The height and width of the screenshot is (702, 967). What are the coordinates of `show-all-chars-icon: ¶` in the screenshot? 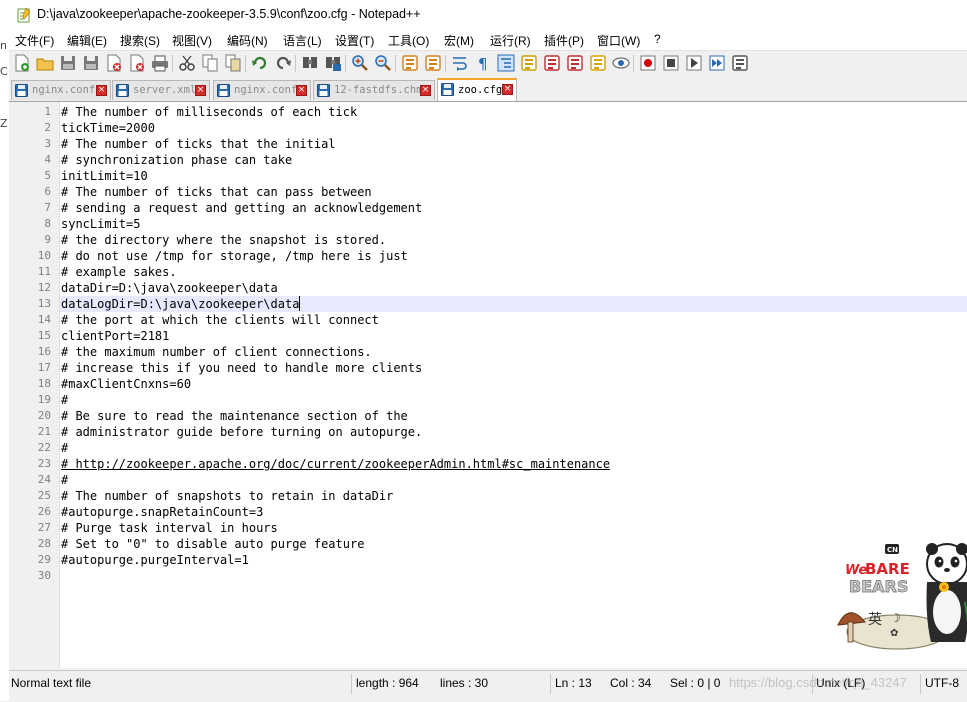 It's located at (483, 63).